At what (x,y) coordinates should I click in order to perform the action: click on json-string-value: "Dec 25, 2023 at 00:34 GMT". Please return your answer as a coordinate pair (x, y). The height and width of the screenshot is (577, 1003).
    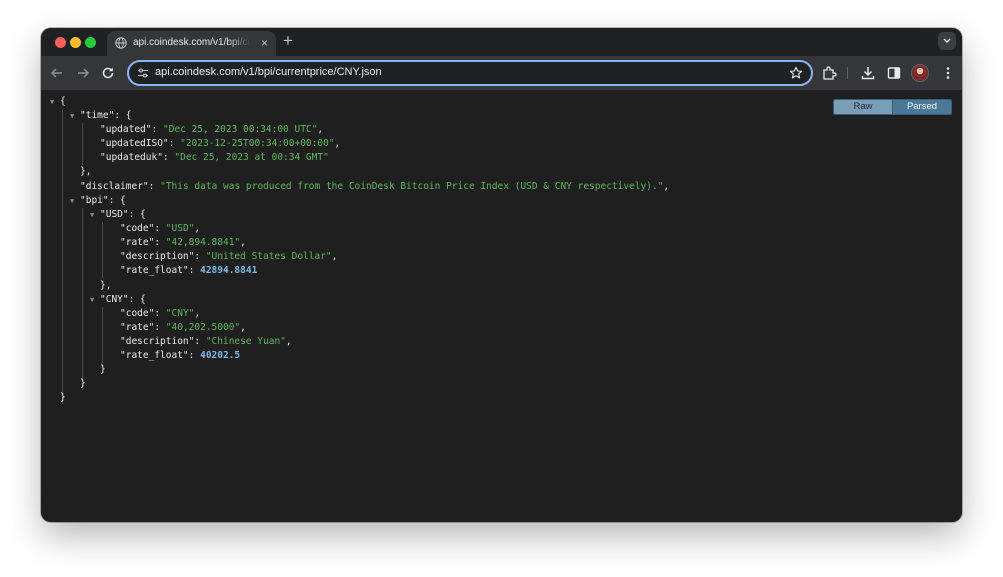
    Looking at the image, I should click on (251, 157).